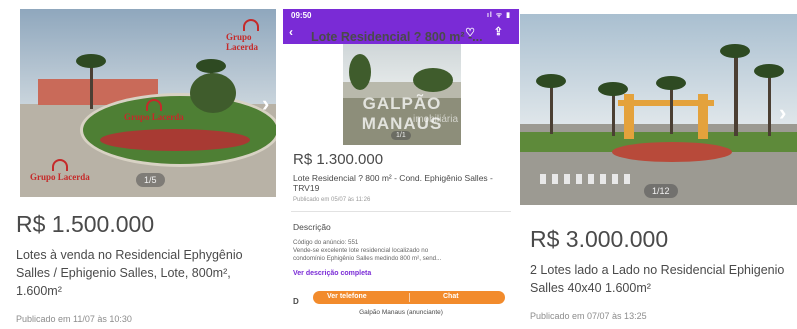  What do you see at coordinates (436, 119) in the screenshot?
I see `watermark-subtext: imobiliária` at bounding box center [436, 119].